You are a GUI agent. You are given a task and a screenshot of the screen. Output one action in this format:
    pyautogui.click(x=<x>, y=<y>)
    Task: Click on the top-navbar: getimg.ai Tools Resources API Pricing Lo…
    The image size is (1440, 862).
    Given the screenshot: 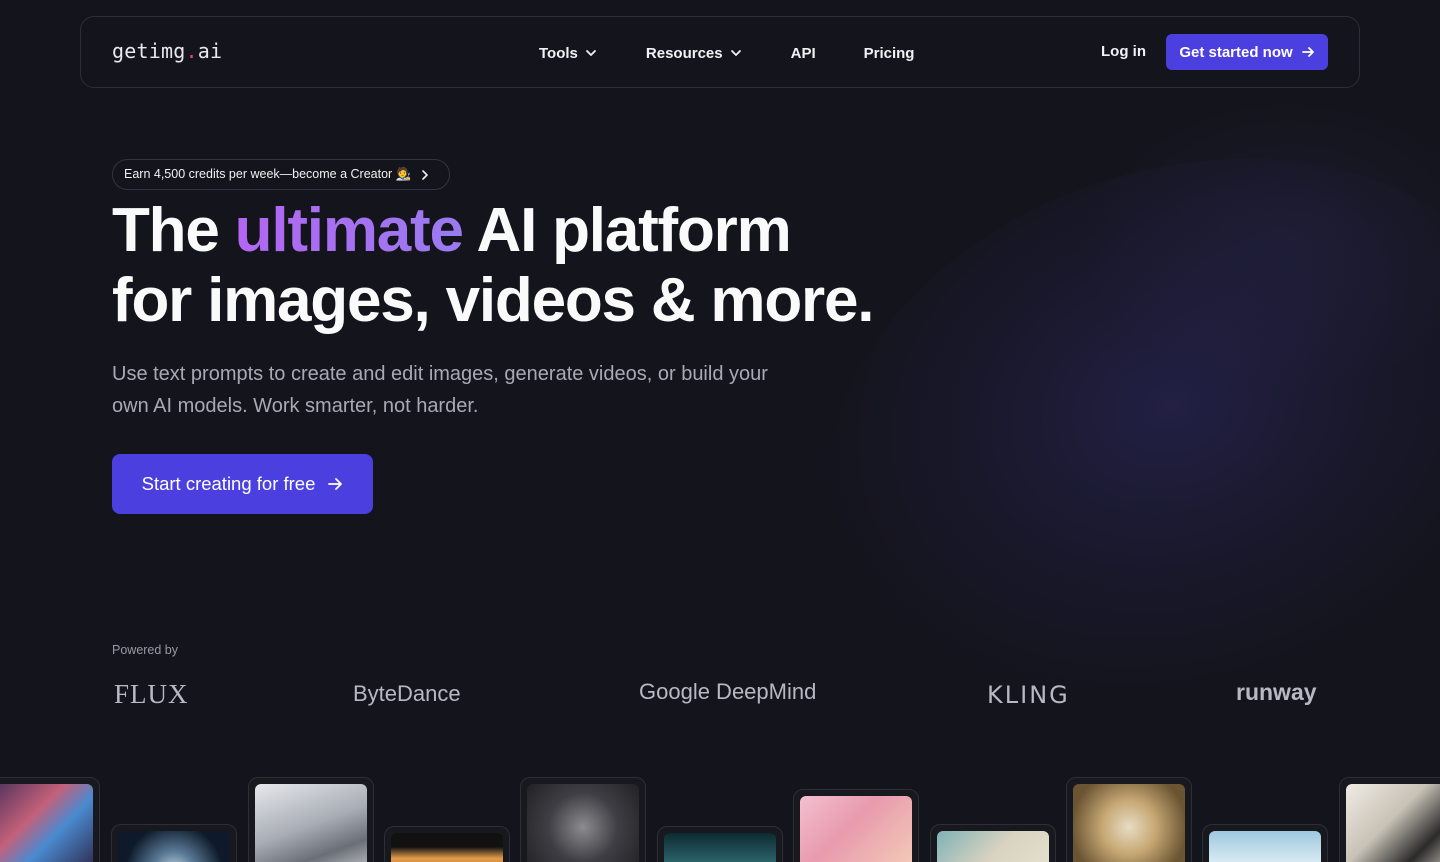 What is the action you would take?
    pyautogui.click(x=720, y=52)
    